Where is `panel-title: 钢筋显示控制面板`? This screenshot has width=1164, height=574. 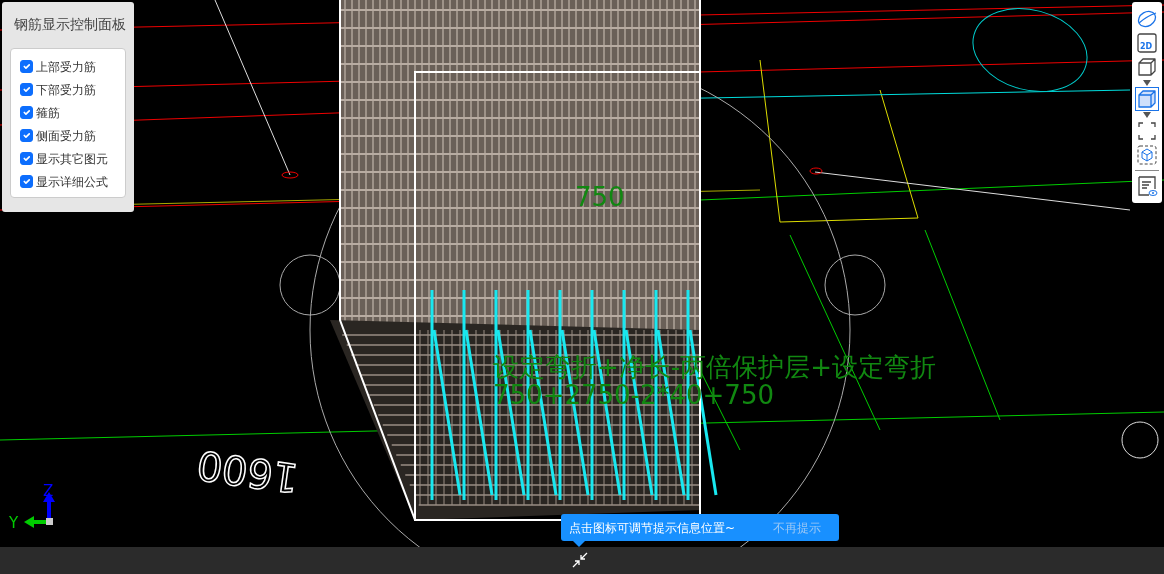
panel-title: 钢筋显示控制面板 is located at coordinates (70, 24).